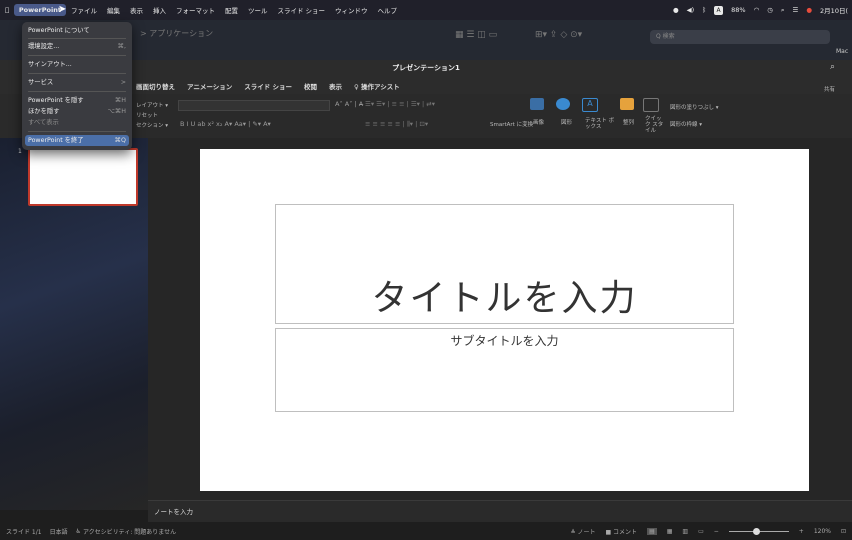 This screenshot has height=540, width=852. I want to click on align-icons: ≡ ≡ ≡ ≡ ≡ | ⫼▾ | ⊡▾, so click(396, 124).